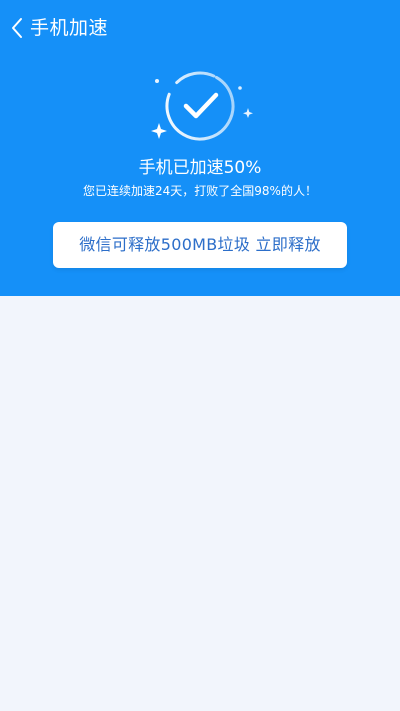 Image resolution: width=400 pixels, height=711 pixels. What do you see at coordinates (69, 28) in the screenshot?
I see `page-title: 手机加速` at bounding box center [69, 28].